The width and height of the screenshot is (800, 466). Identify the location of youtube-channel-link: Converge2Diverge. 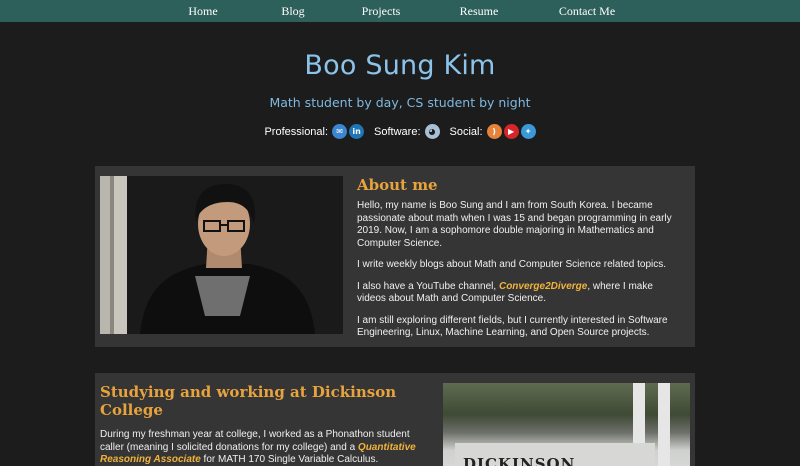
(543, 286).